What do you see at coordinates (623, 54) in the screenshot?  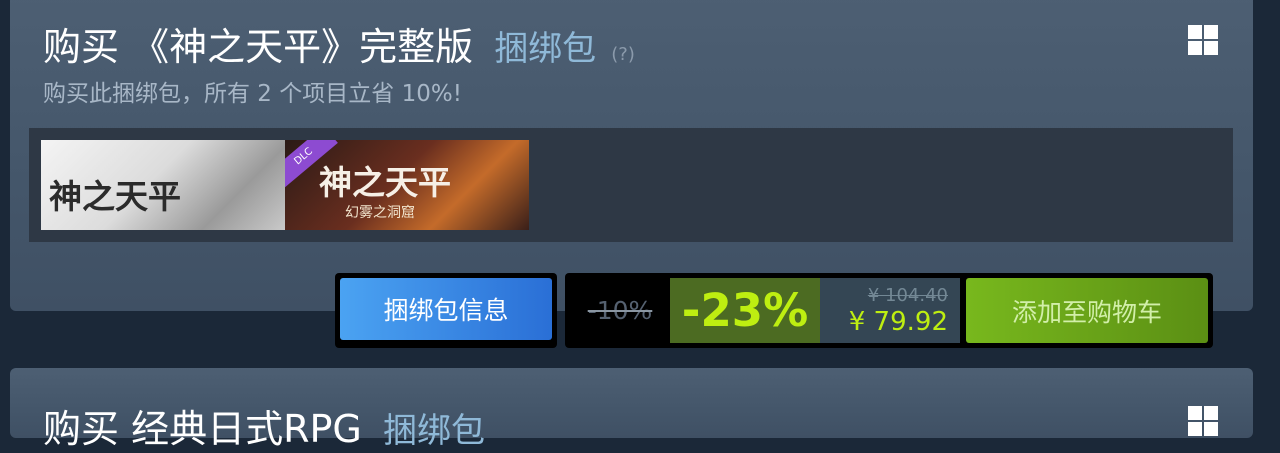 I see `bundle-help-link: (?)` at bounding box center [623, 54].